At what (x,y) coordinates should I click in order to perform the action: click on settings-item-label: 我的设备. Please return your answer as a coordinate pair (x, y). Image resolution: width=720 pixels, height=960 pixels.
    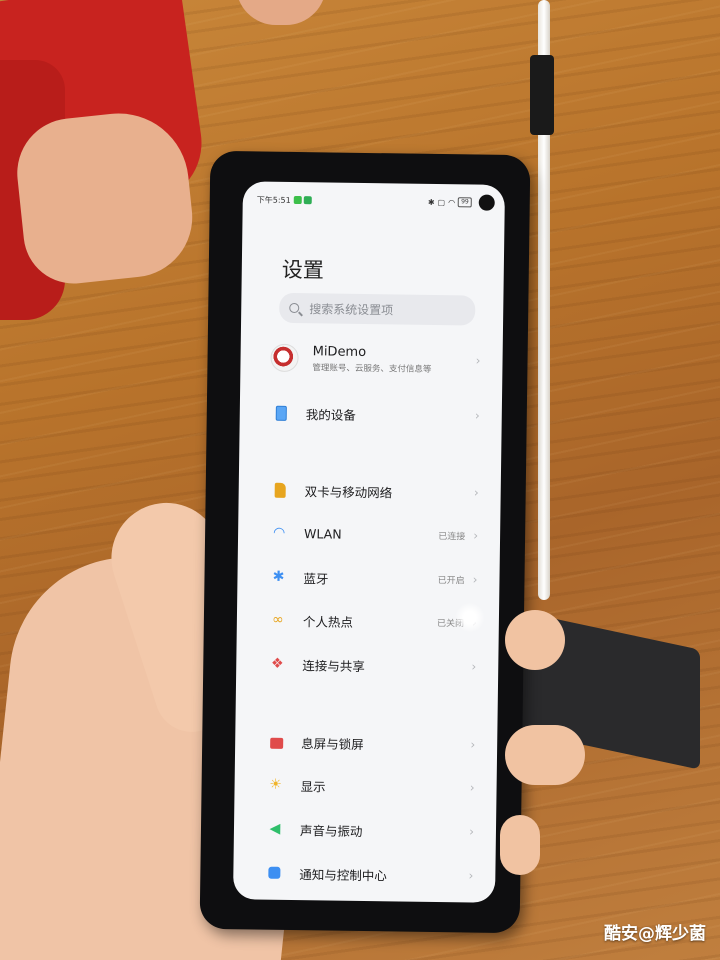
    Looking at the image, I should click on (330, 414).